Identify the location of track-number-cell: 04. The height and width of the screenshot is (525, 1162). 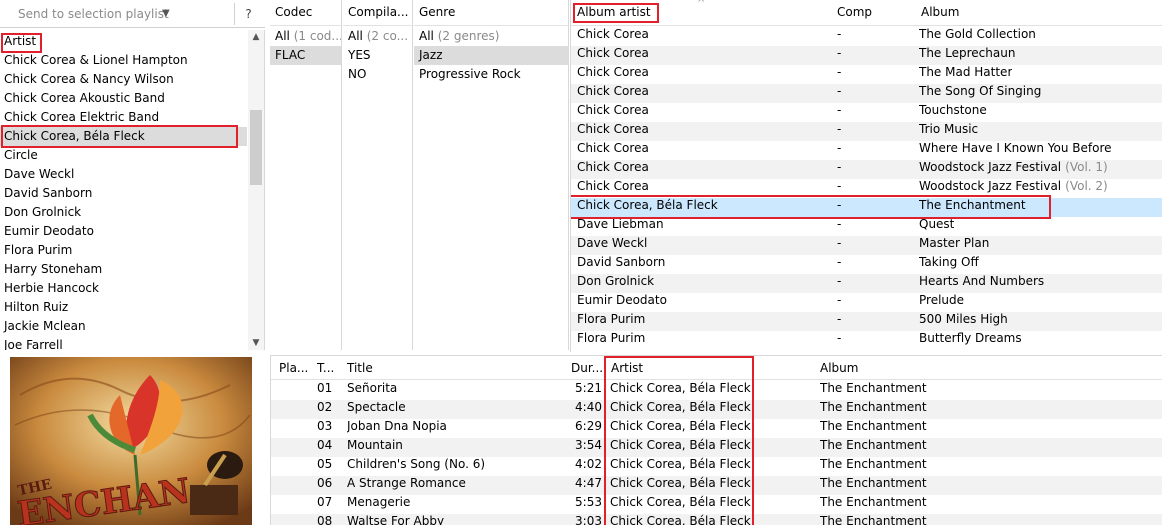
(325, 445).